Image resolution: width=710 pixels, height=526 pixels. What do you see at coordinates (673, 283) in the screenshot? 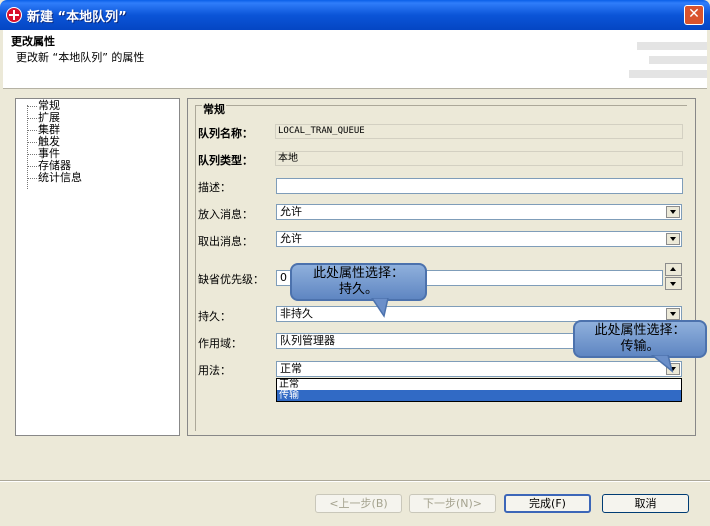
I see `spin-down-icon` at bounding box center [673, 283].